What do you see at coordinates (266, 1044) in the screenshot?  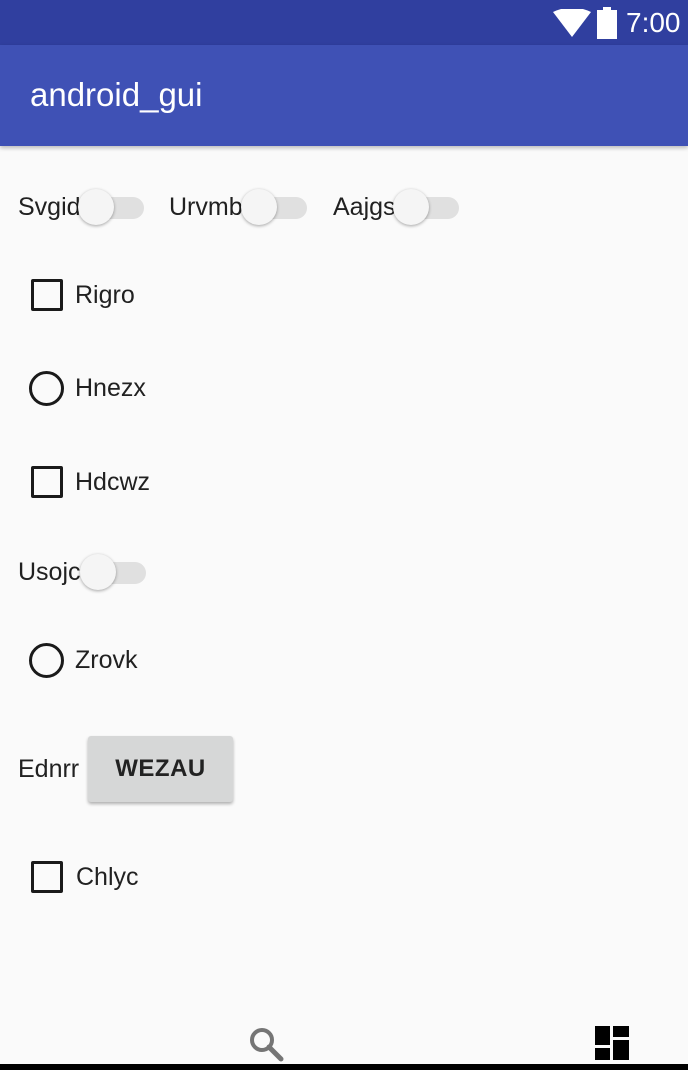 I see `search-icon` at bounding box center [266, 1044].